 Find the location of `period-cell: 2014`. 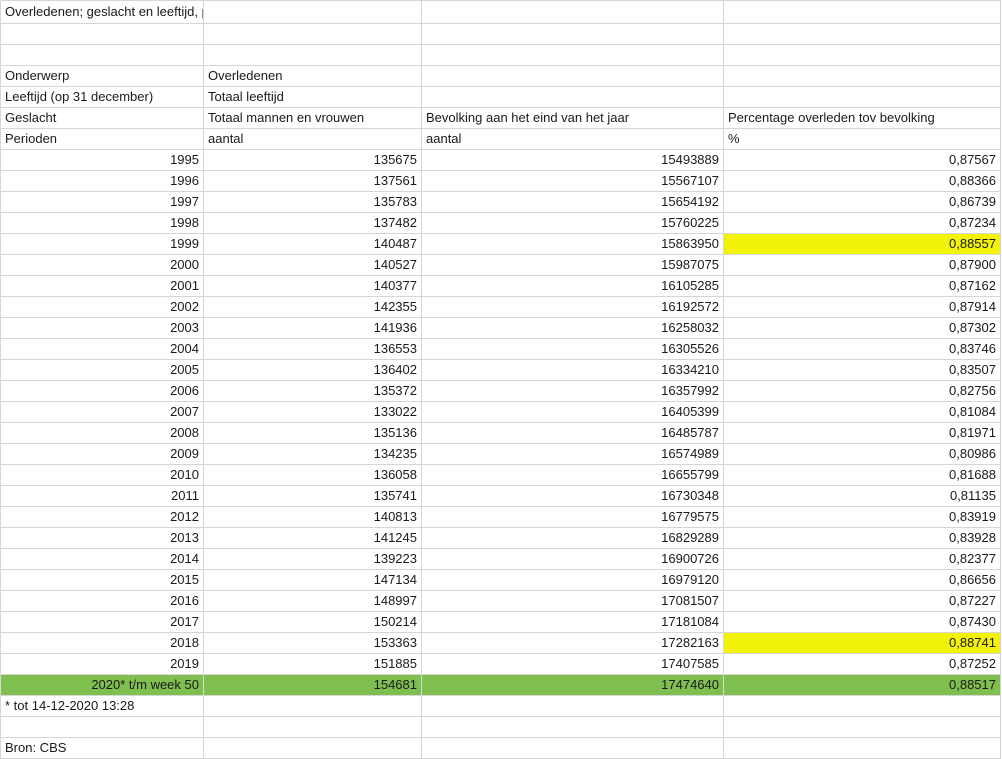

period-cell: 2014 is located at coordinates (102, 559).